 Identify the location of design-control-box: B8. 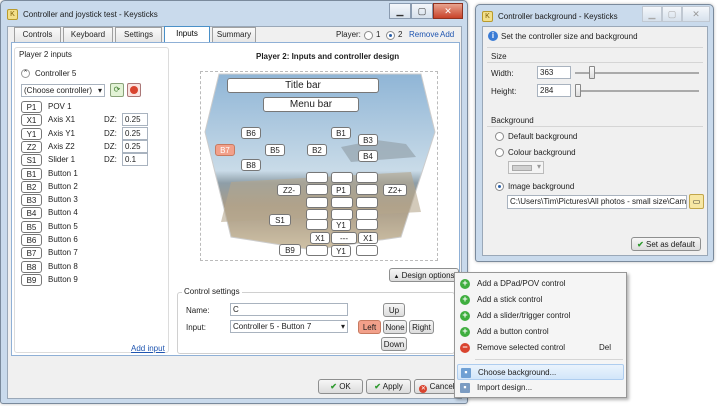
(251, 165).